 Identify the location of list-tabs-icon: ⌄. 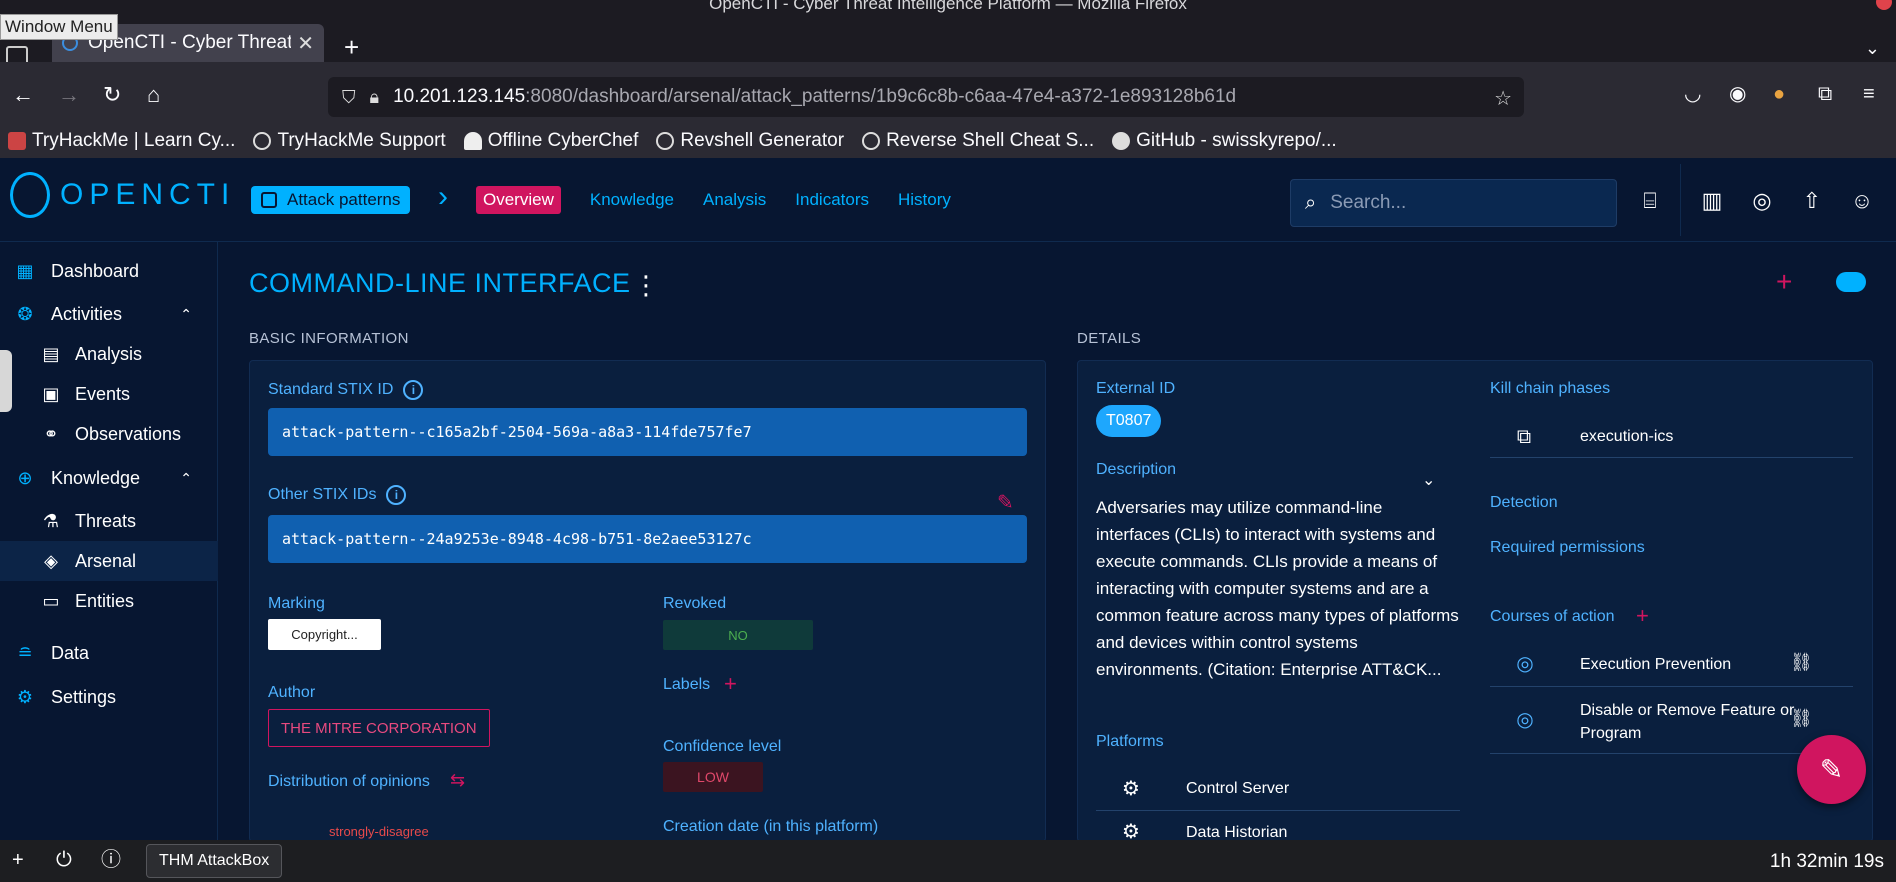
(1872, 48).